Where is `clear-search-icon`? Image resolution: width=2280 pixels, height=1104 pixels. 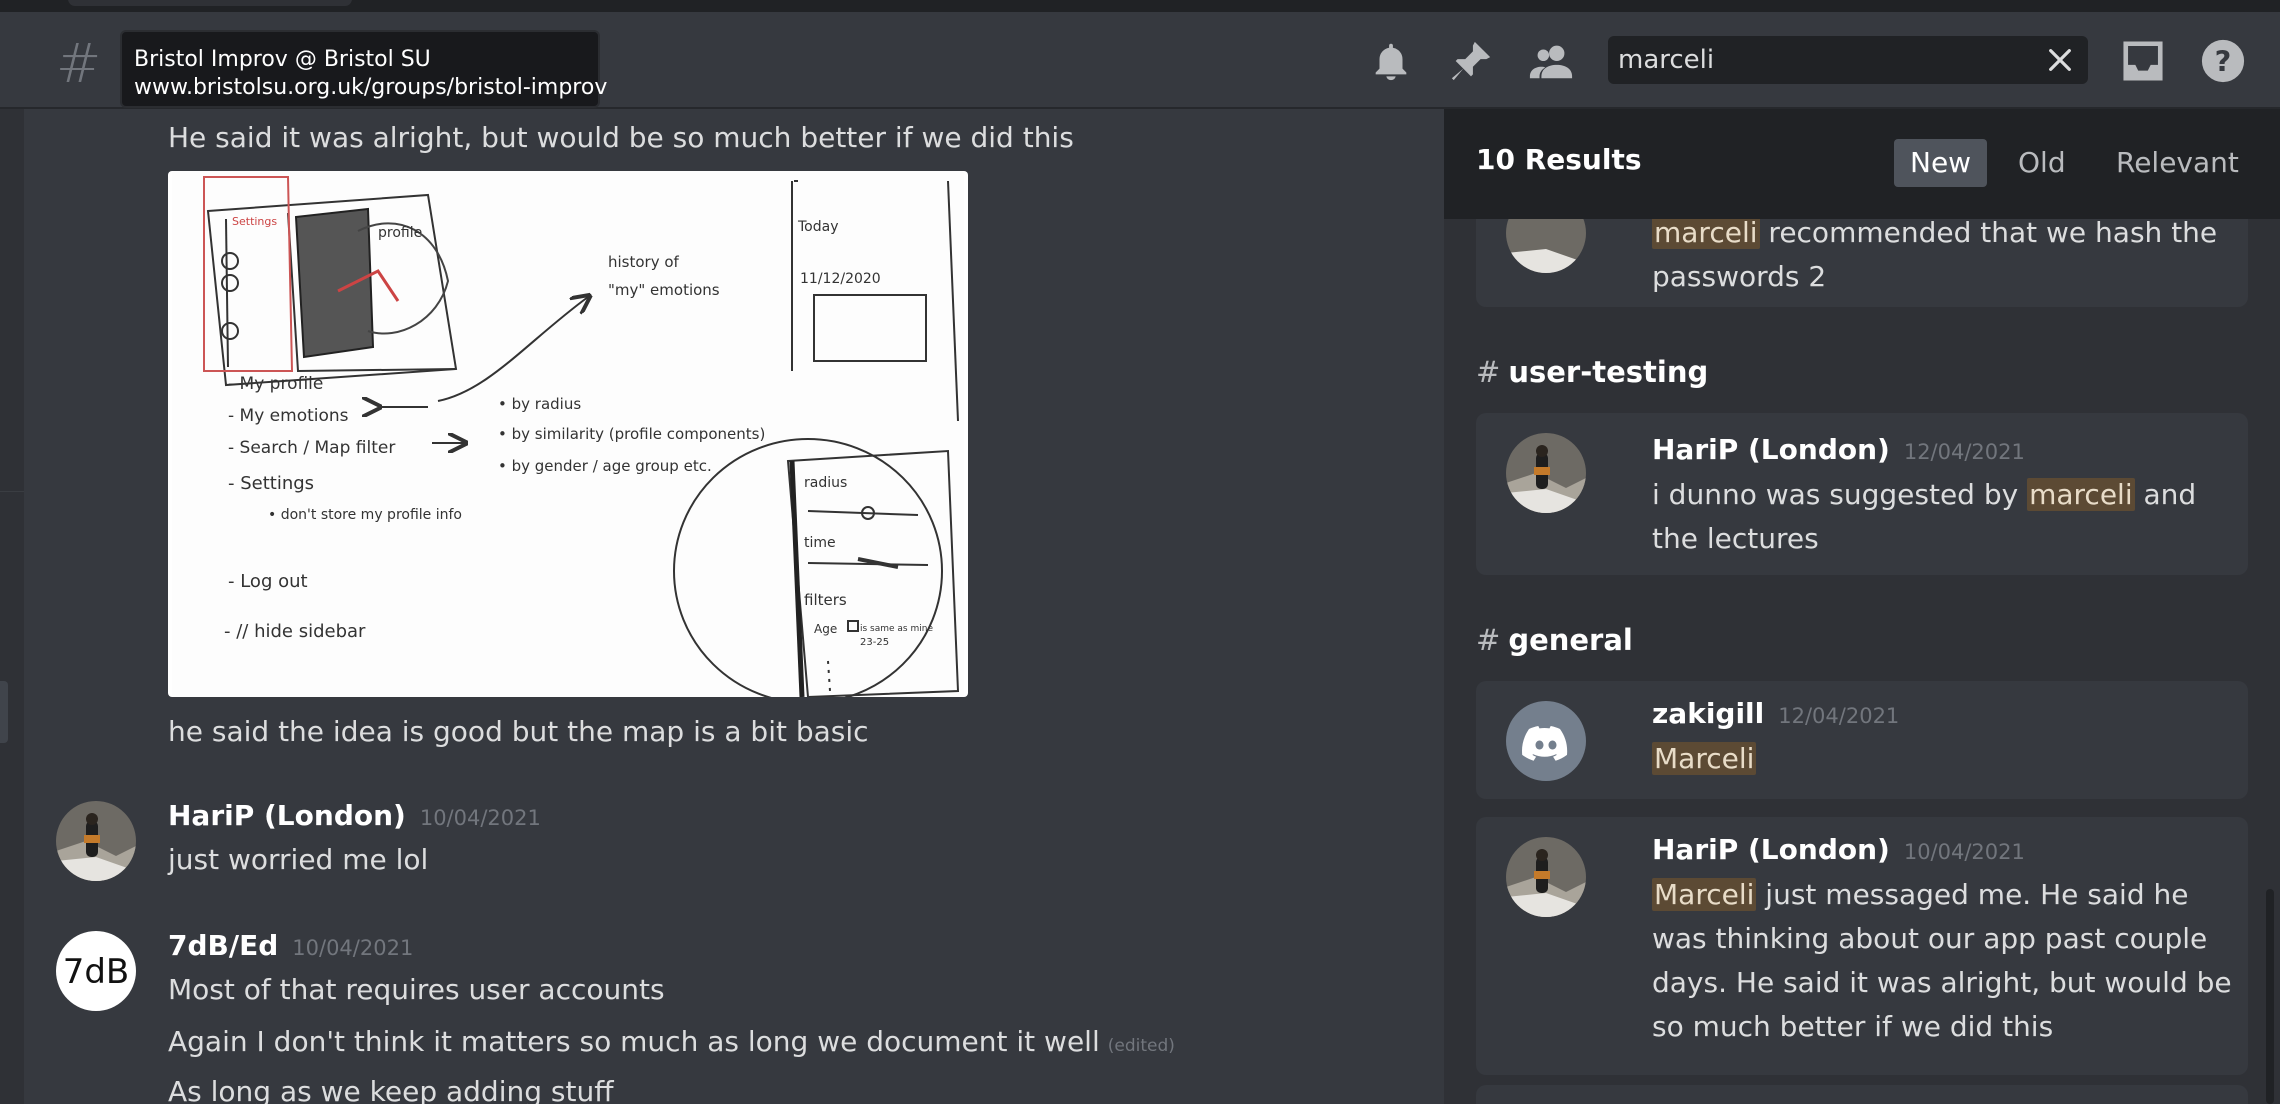
clear-search-icon is located at coordinates (2060, 60).